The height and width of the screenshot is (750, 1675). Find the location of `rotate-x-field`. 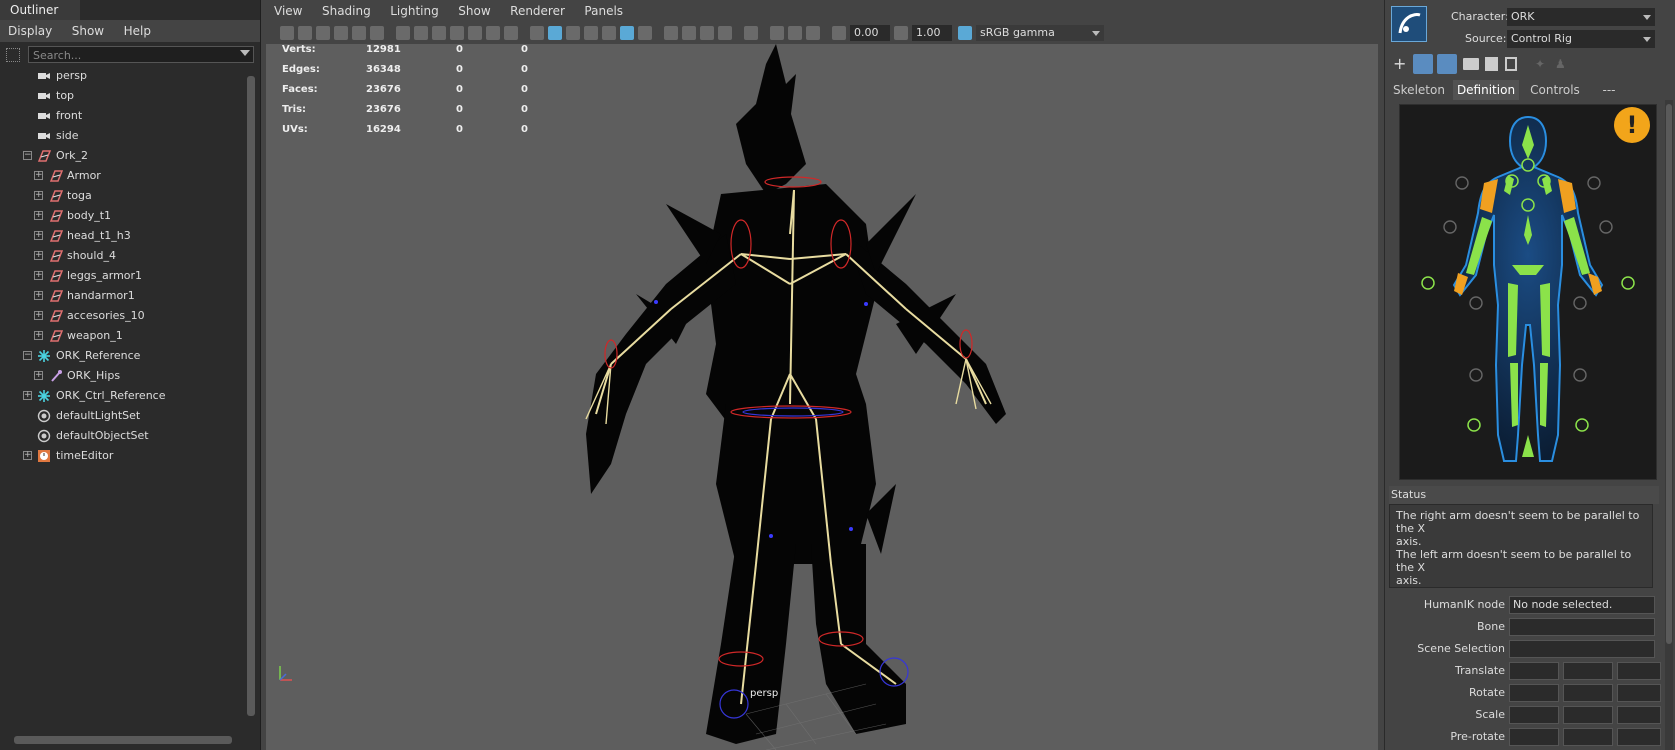

rotate-x-field is located at coordinates (1534, 693).